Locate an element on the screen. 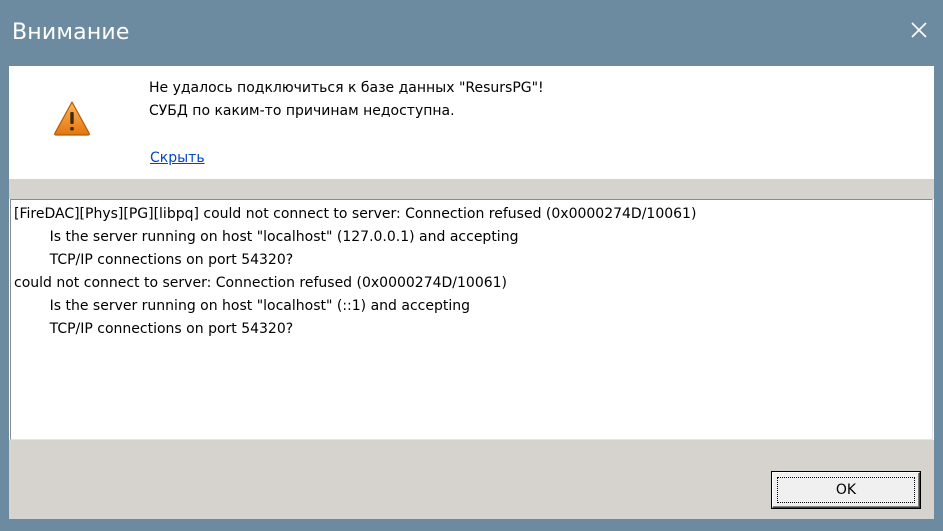  window-title: Внимание is located at coordinates (71, 32).